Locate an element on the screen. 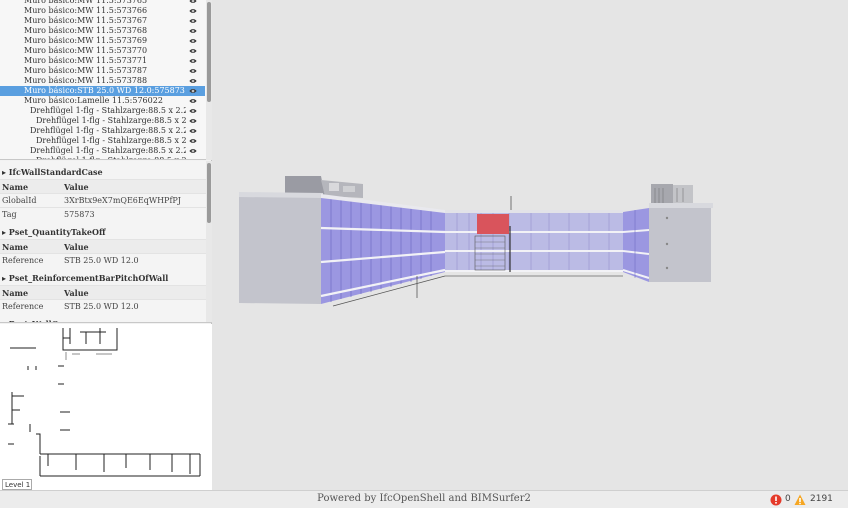 The width and height of the screenshot is (848, 508). tree-item: Muro básico:MW 11.5:573787 is located at coordinates (102, 71).